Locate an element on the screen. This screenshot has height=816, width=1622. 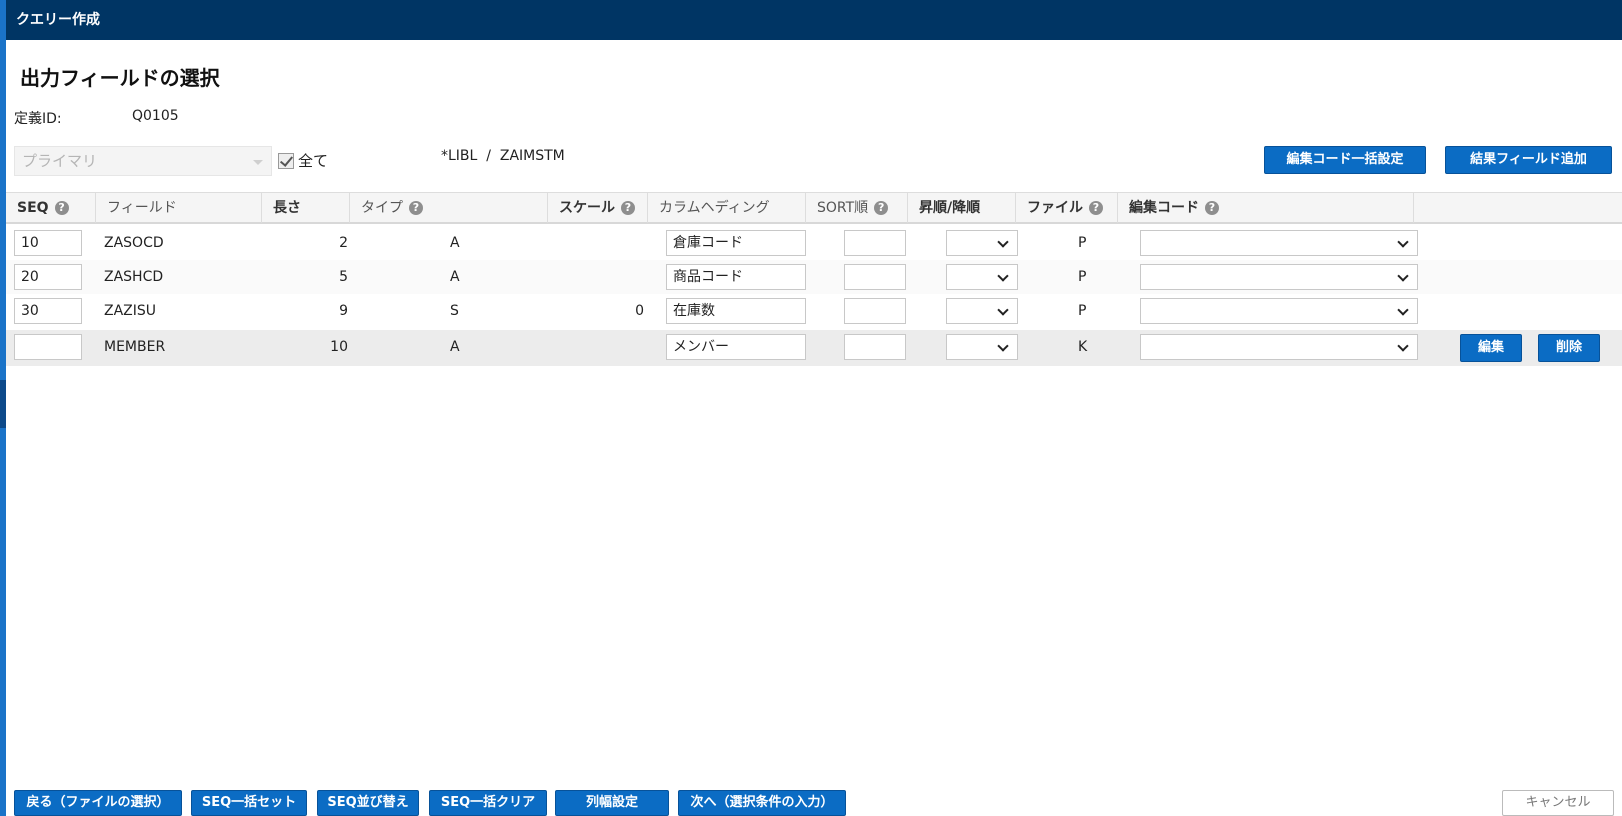
header-asc-desc: 昇順/降順 is located at coordinates (962, 208).